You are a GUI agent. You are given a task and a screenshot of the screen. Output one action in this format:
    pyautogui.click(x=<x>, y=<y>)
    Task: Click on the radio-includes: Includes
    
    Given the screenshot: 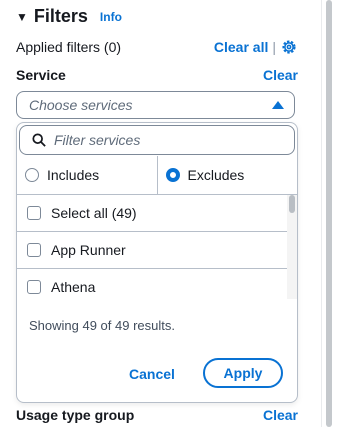 What is the action you would take?
    pyautogui.click(x=87, y=175)
    